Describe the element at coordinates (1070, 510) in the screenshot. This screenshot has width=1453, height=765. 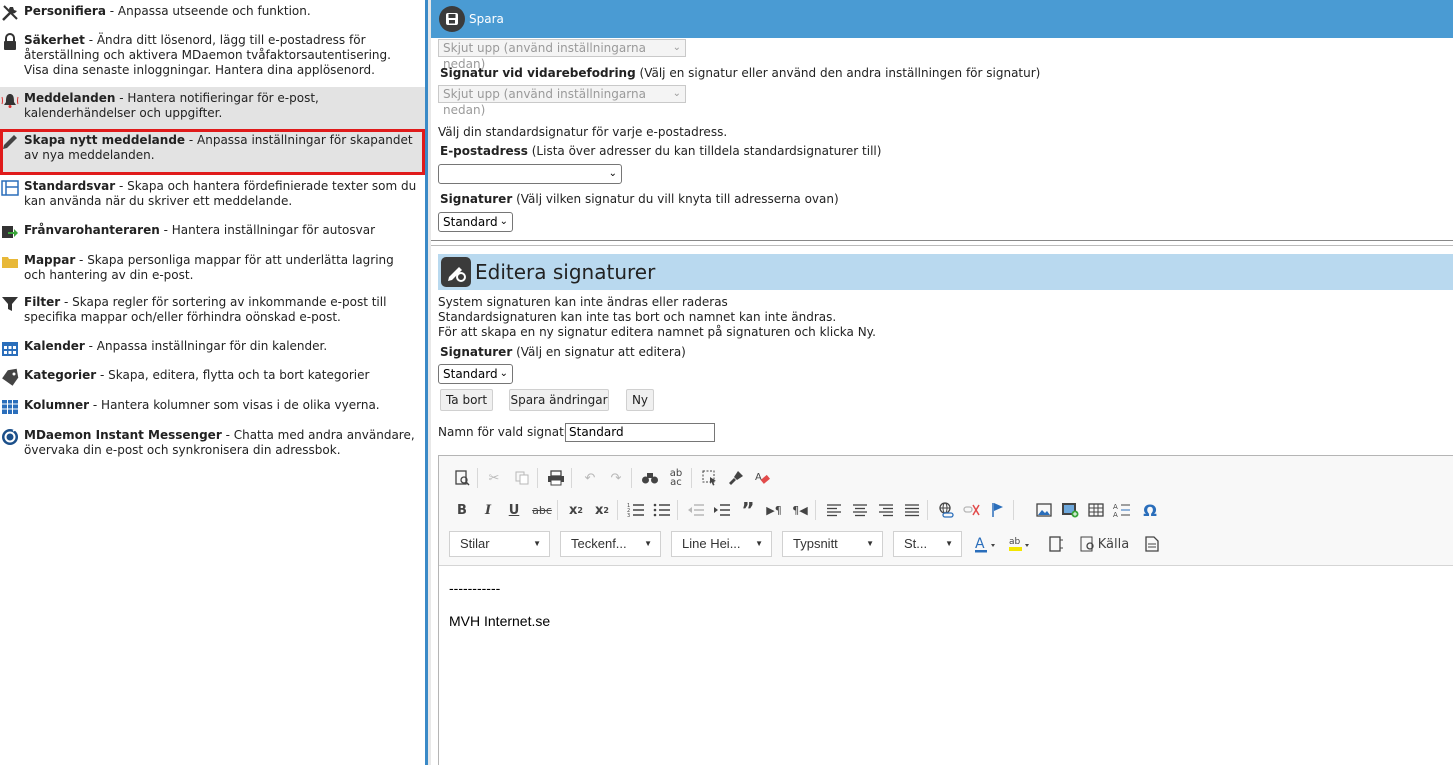
I see `insert-image-icon` at that location.